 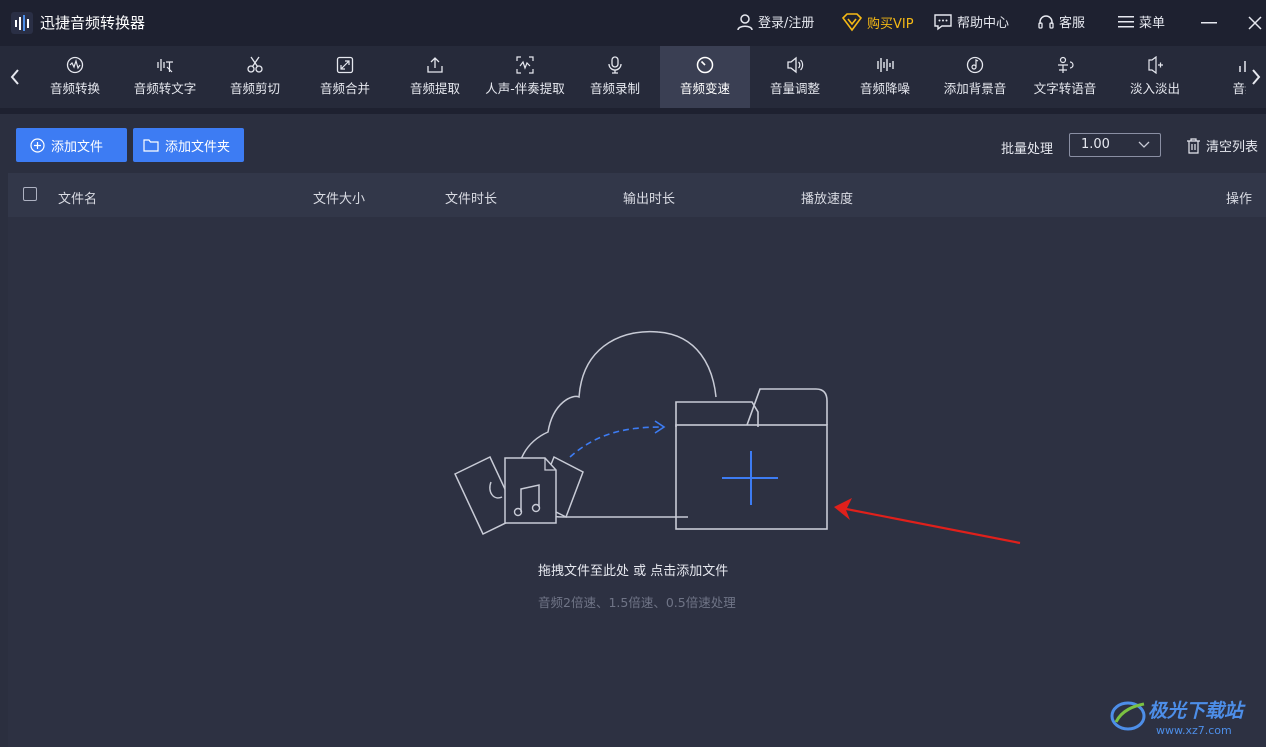 I want to click on app-logo-icon, so click(x=22, y=23).